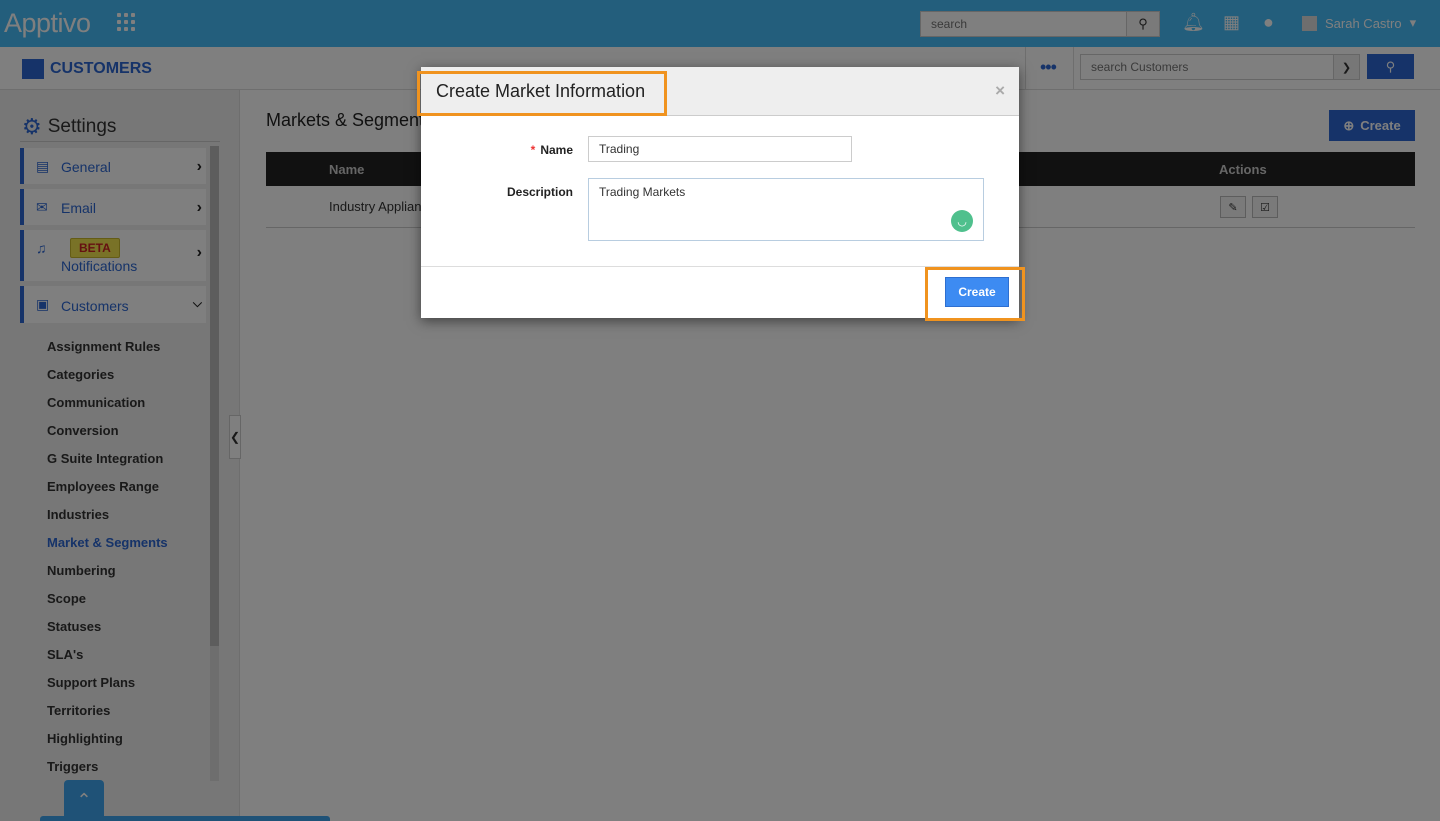 This screenshot has height=821, width=1440. What do you see at coordinates (786, 209) in the screenshot?
I see `description-field: Trading Markets` at bounding box center [786, 209].